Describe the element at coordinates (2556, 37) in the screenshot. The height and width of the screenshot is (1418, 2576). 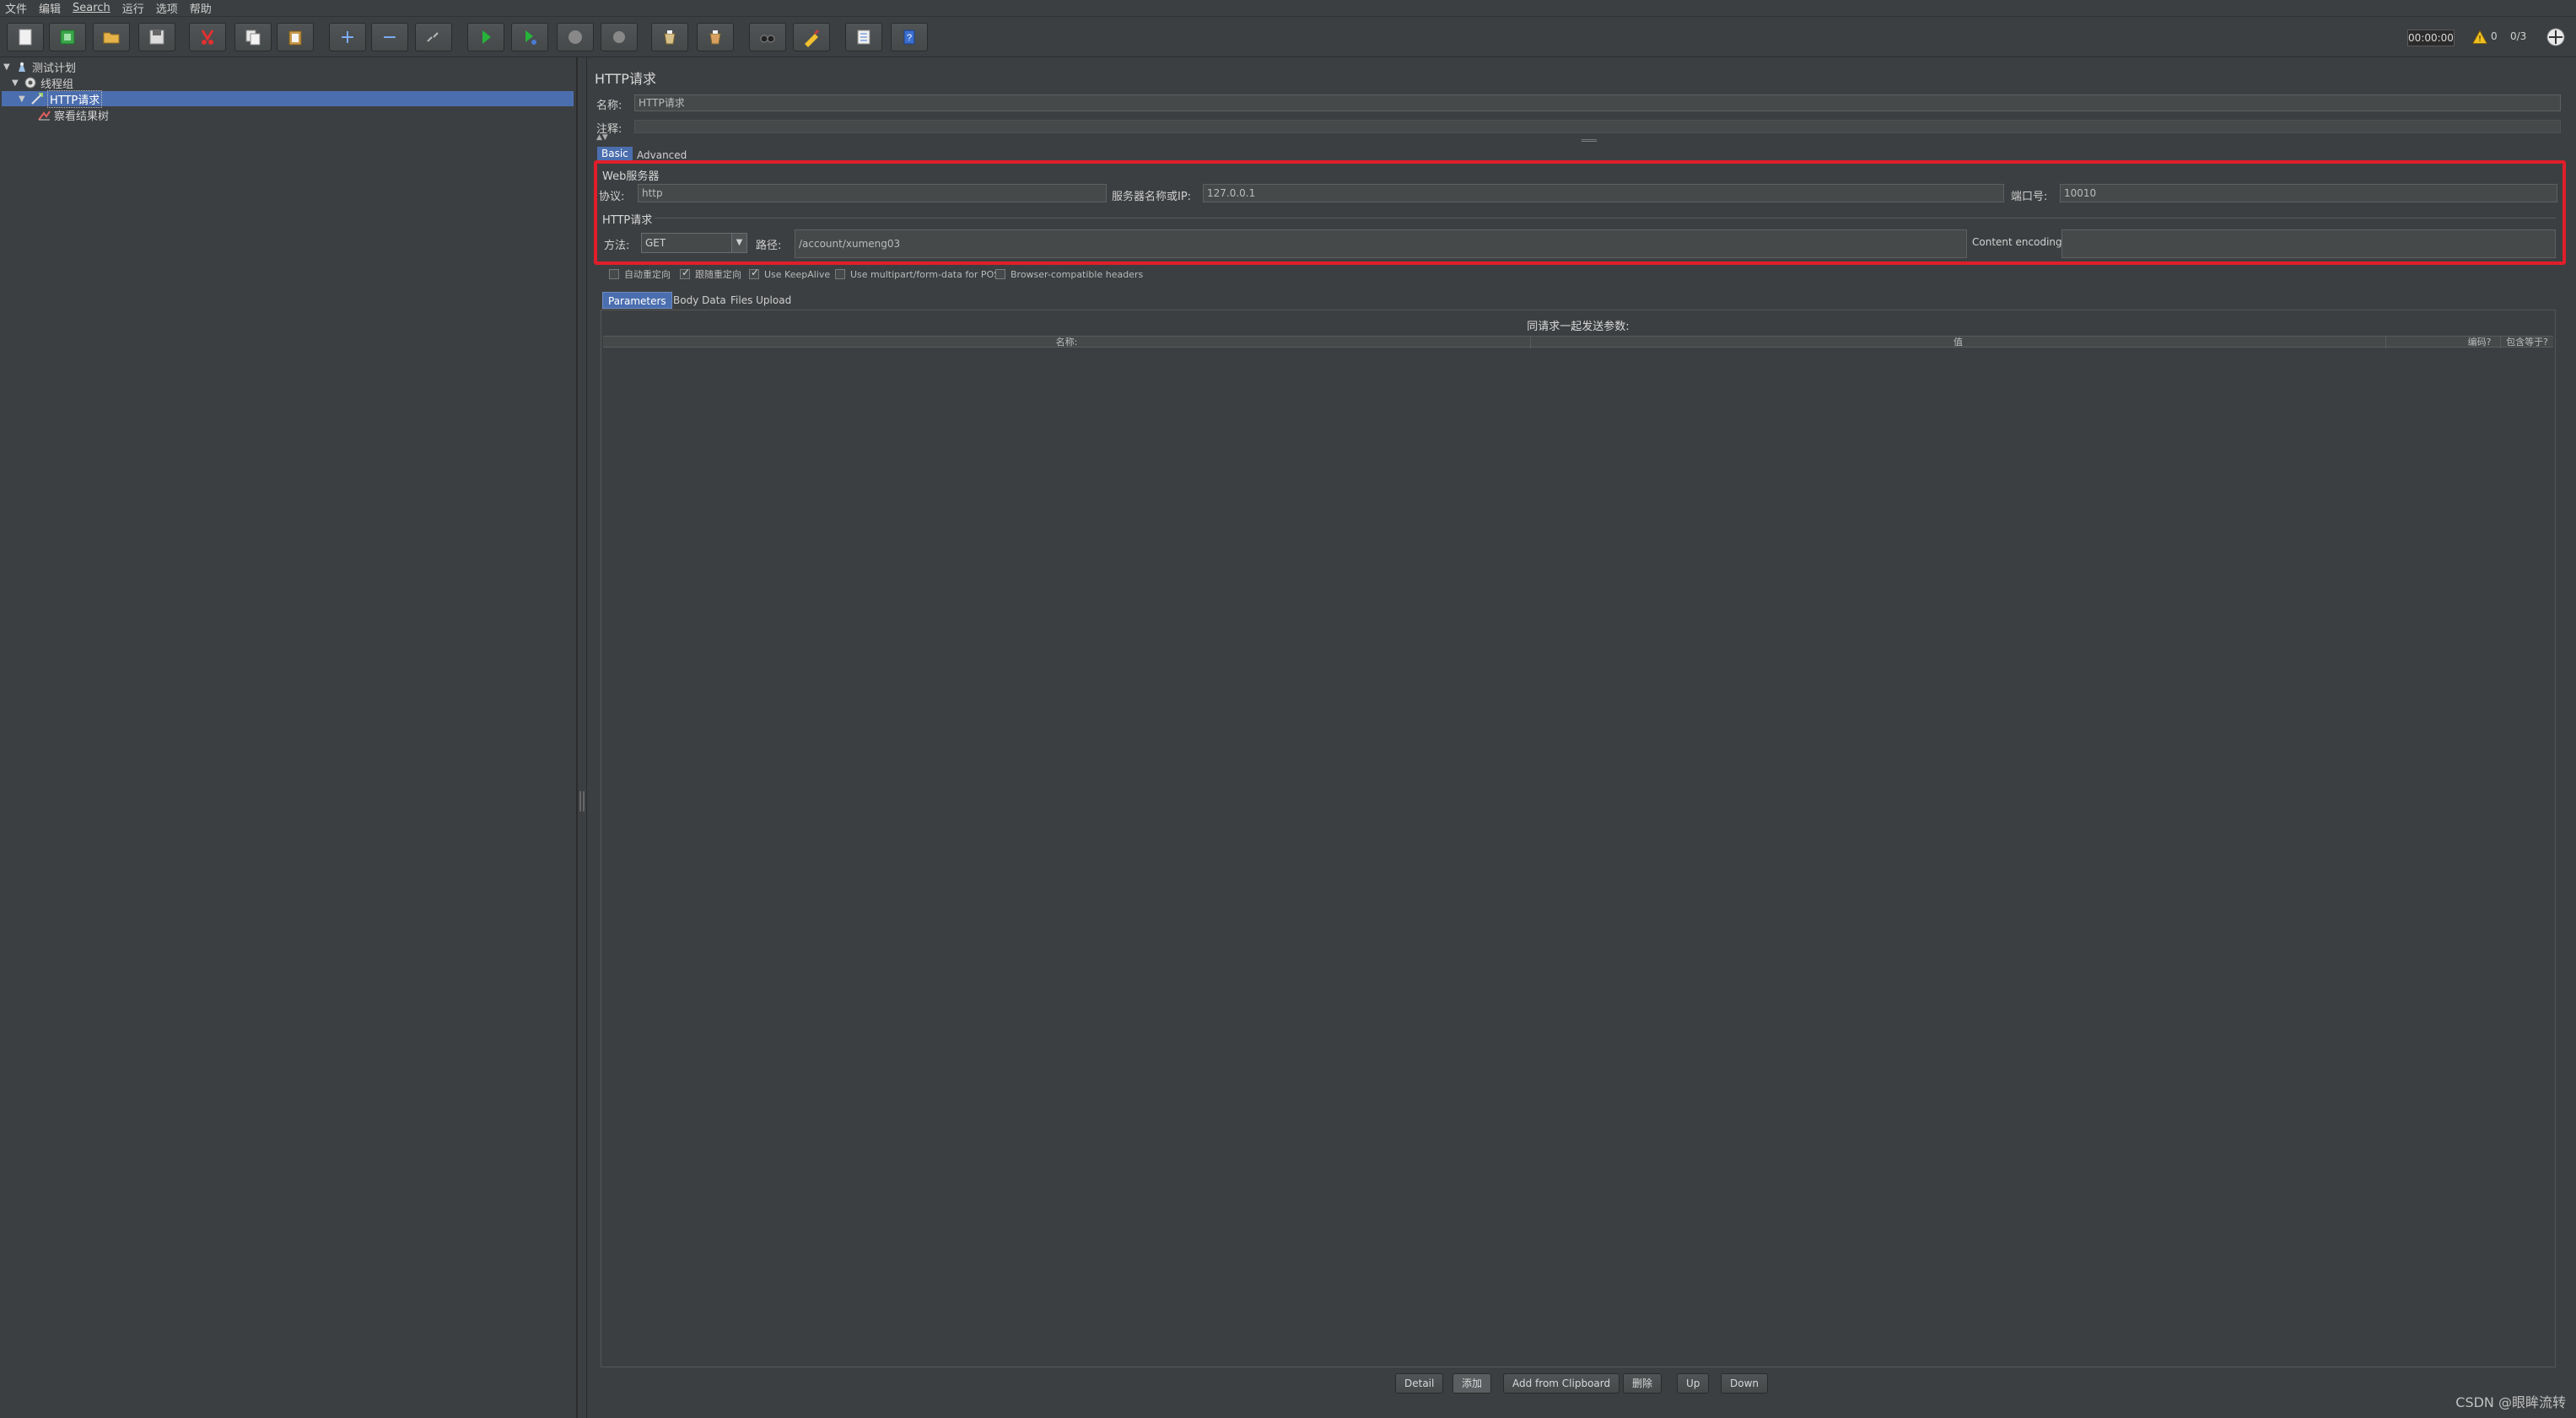
I see `remote-globe-icon` at that location.